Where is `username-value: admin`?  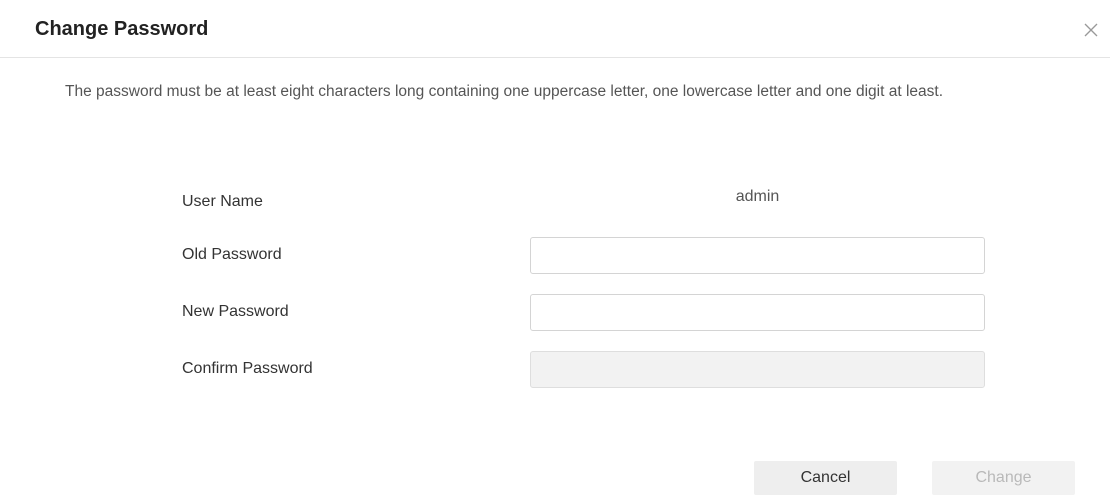 username-value: admin is located at coordinates (757, 196).